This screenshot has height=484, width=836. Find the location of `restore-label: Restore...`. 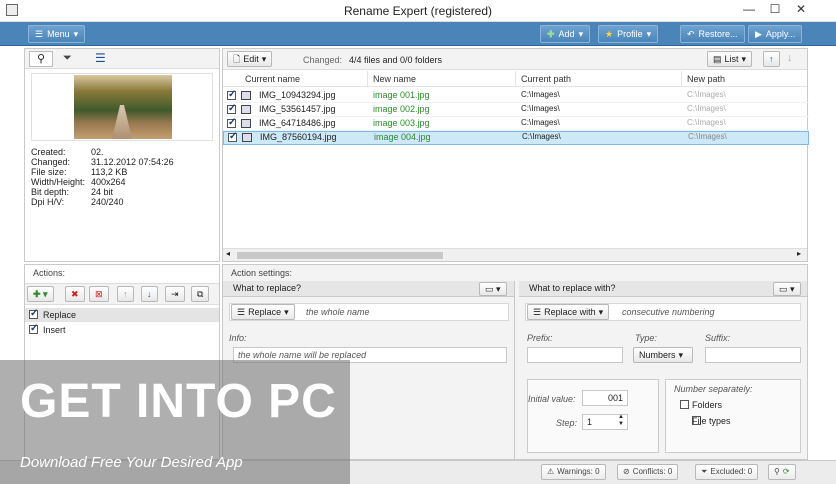

restore-label: Restore... is located at coordinates (718, 34).